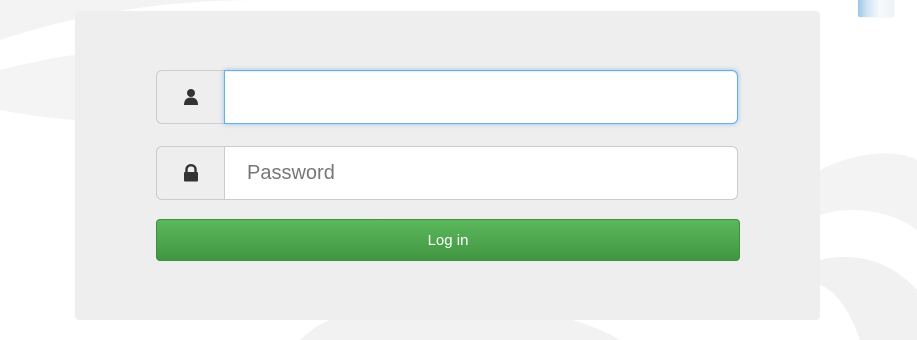 This screenshot has width=917, height=340. I want to click on password-input-group, so click(447, 173).